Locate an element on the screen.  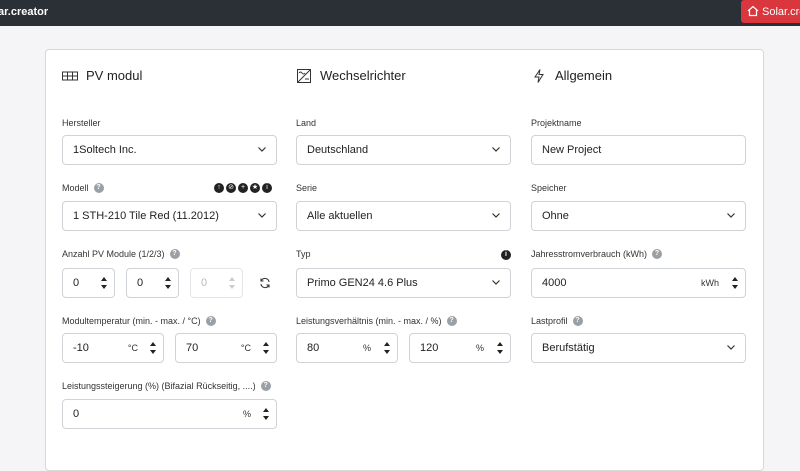
temp-help-icon: ? is located at coordinates (210, 321).